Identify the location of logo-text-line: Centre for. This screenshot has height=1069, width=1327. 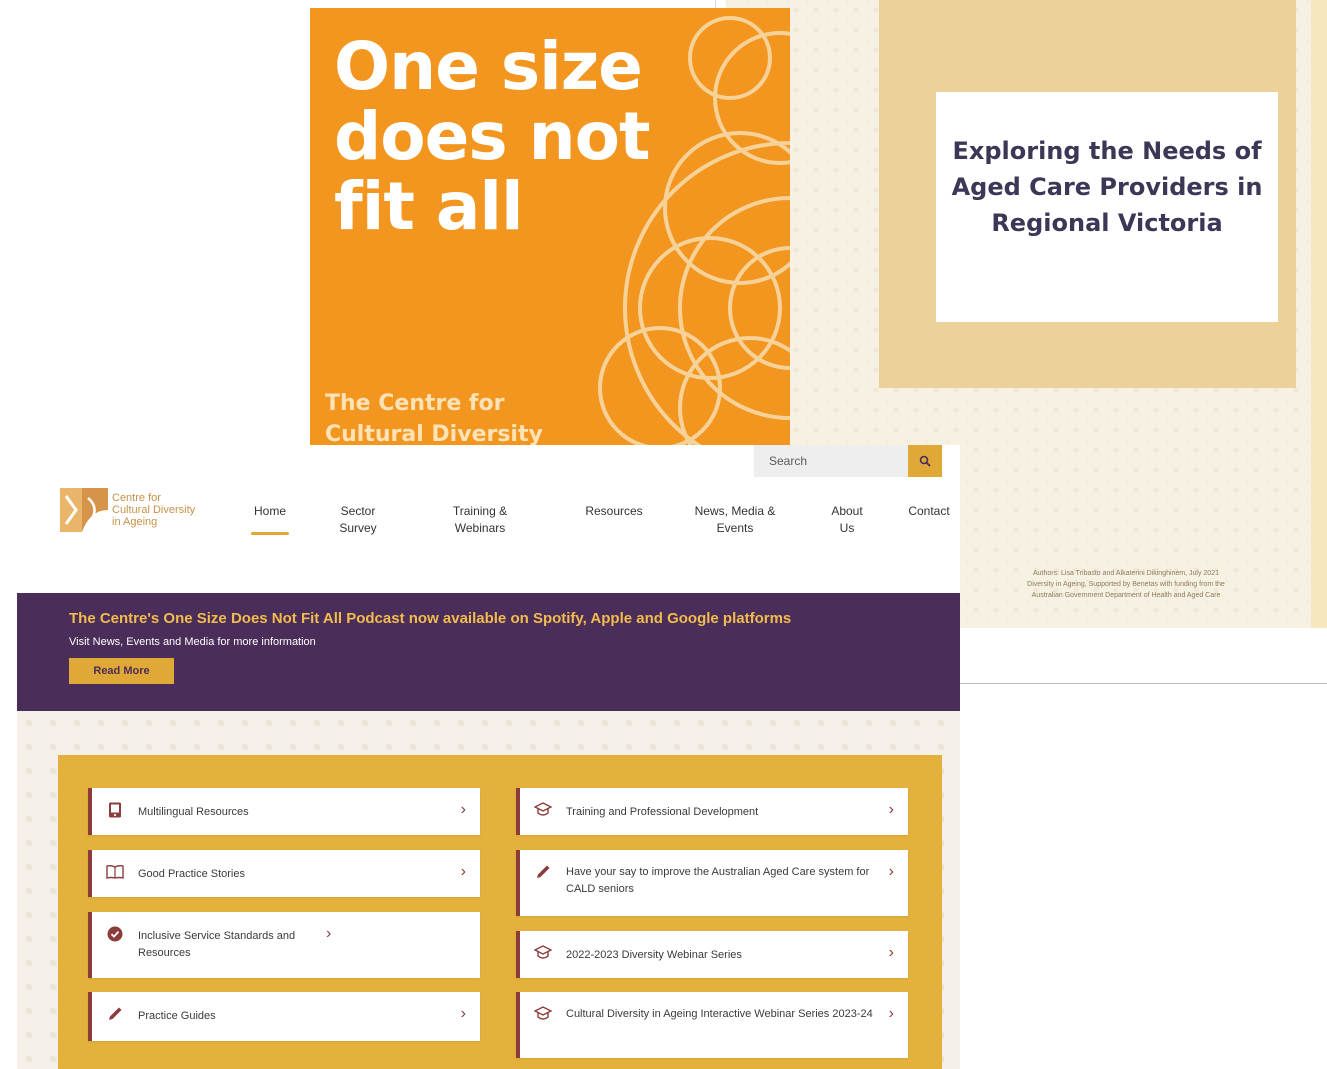
(136, 498).